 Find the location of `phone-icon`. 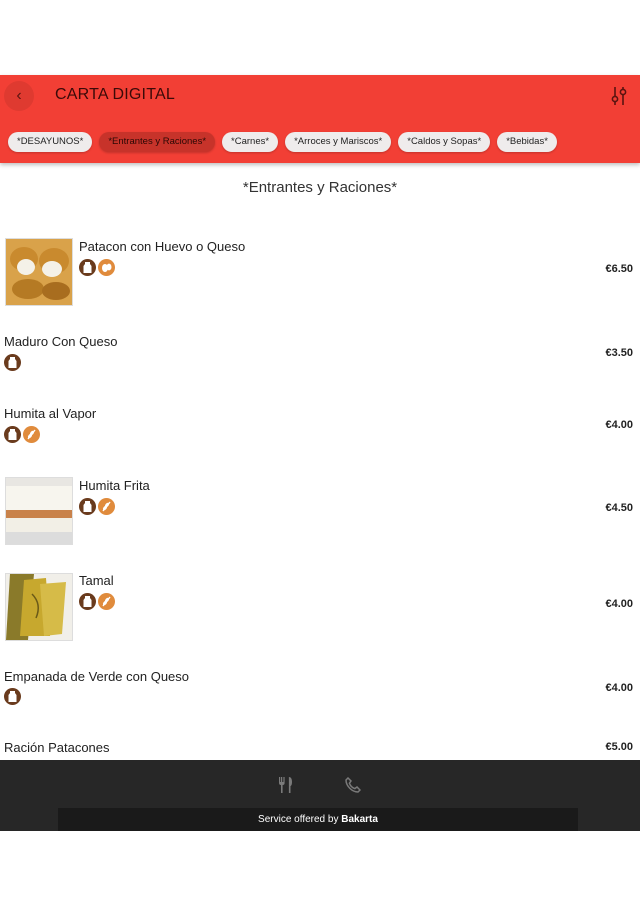

phone-icon is located at coordinates (353, 785).